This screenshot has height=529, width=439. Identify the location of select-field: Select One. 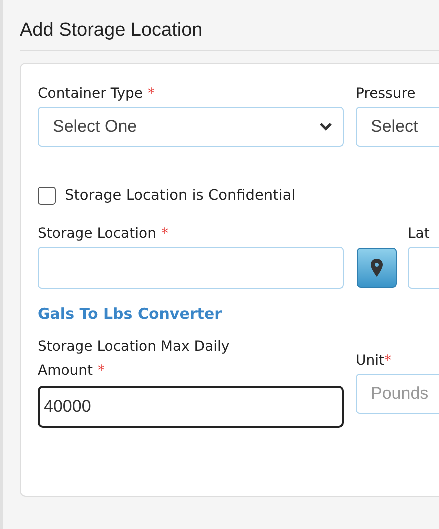
(191, 127).